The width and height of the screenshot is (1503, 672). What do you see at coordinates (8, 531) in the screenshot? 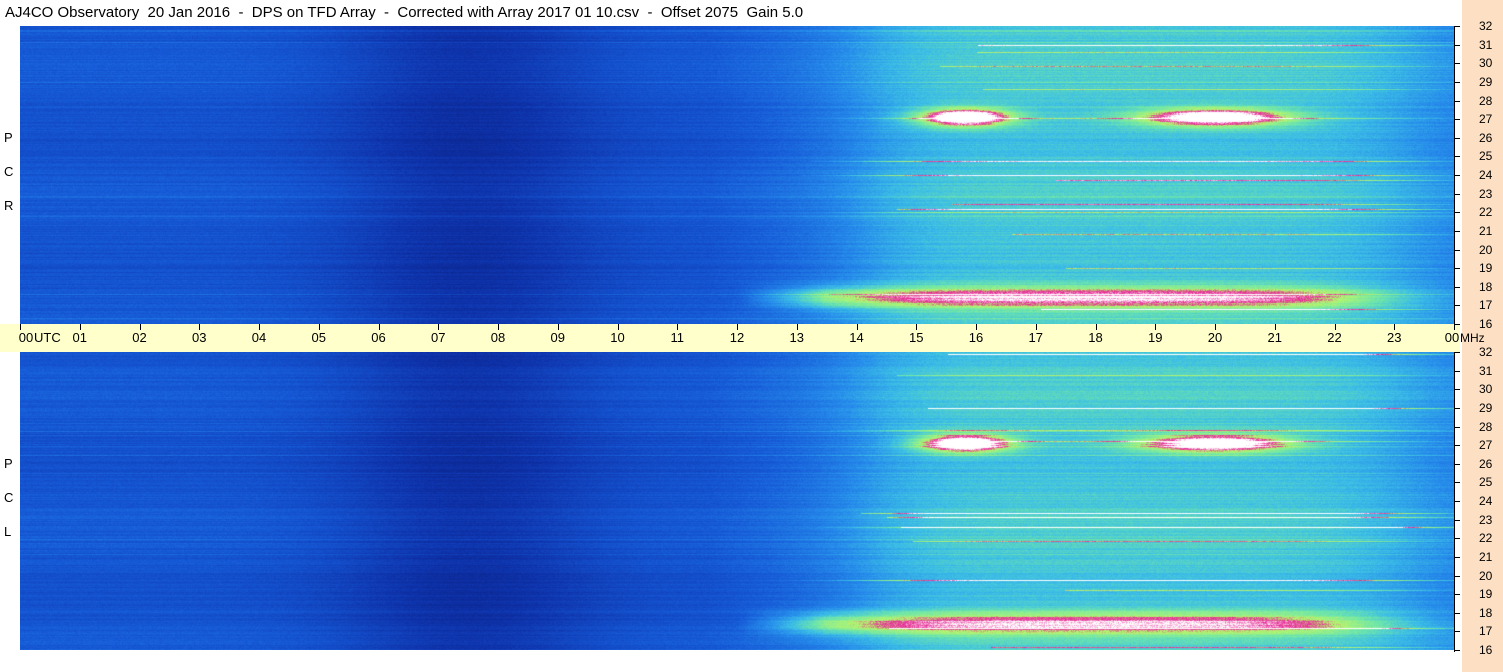
I see `lcp-letter-l: L` at bounding box center [8, 531].